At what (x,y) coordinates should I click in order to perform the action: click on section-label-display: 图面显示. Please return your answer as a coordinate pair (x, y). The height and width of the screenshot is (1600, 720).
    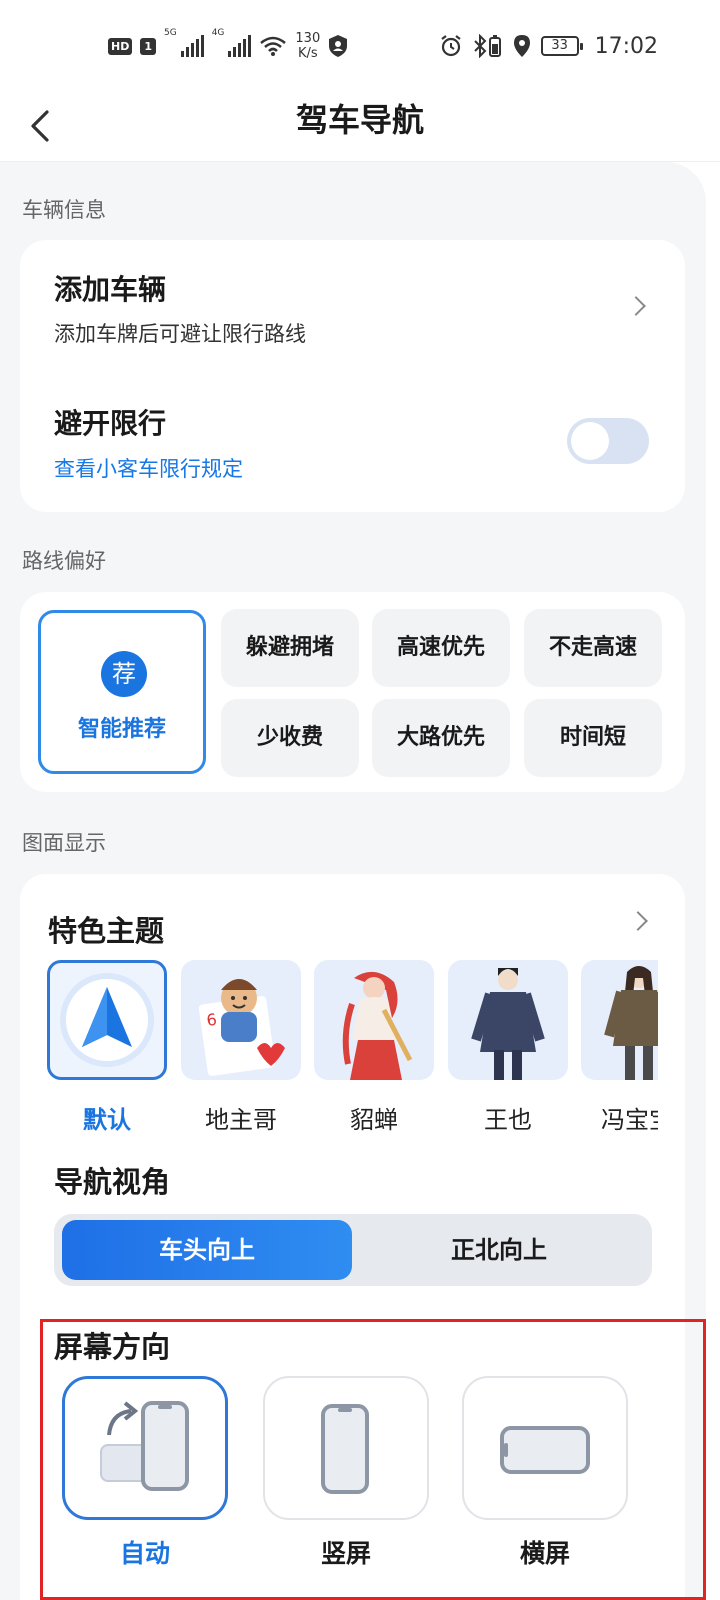
    Looking at the image, I should click on (64, 843).